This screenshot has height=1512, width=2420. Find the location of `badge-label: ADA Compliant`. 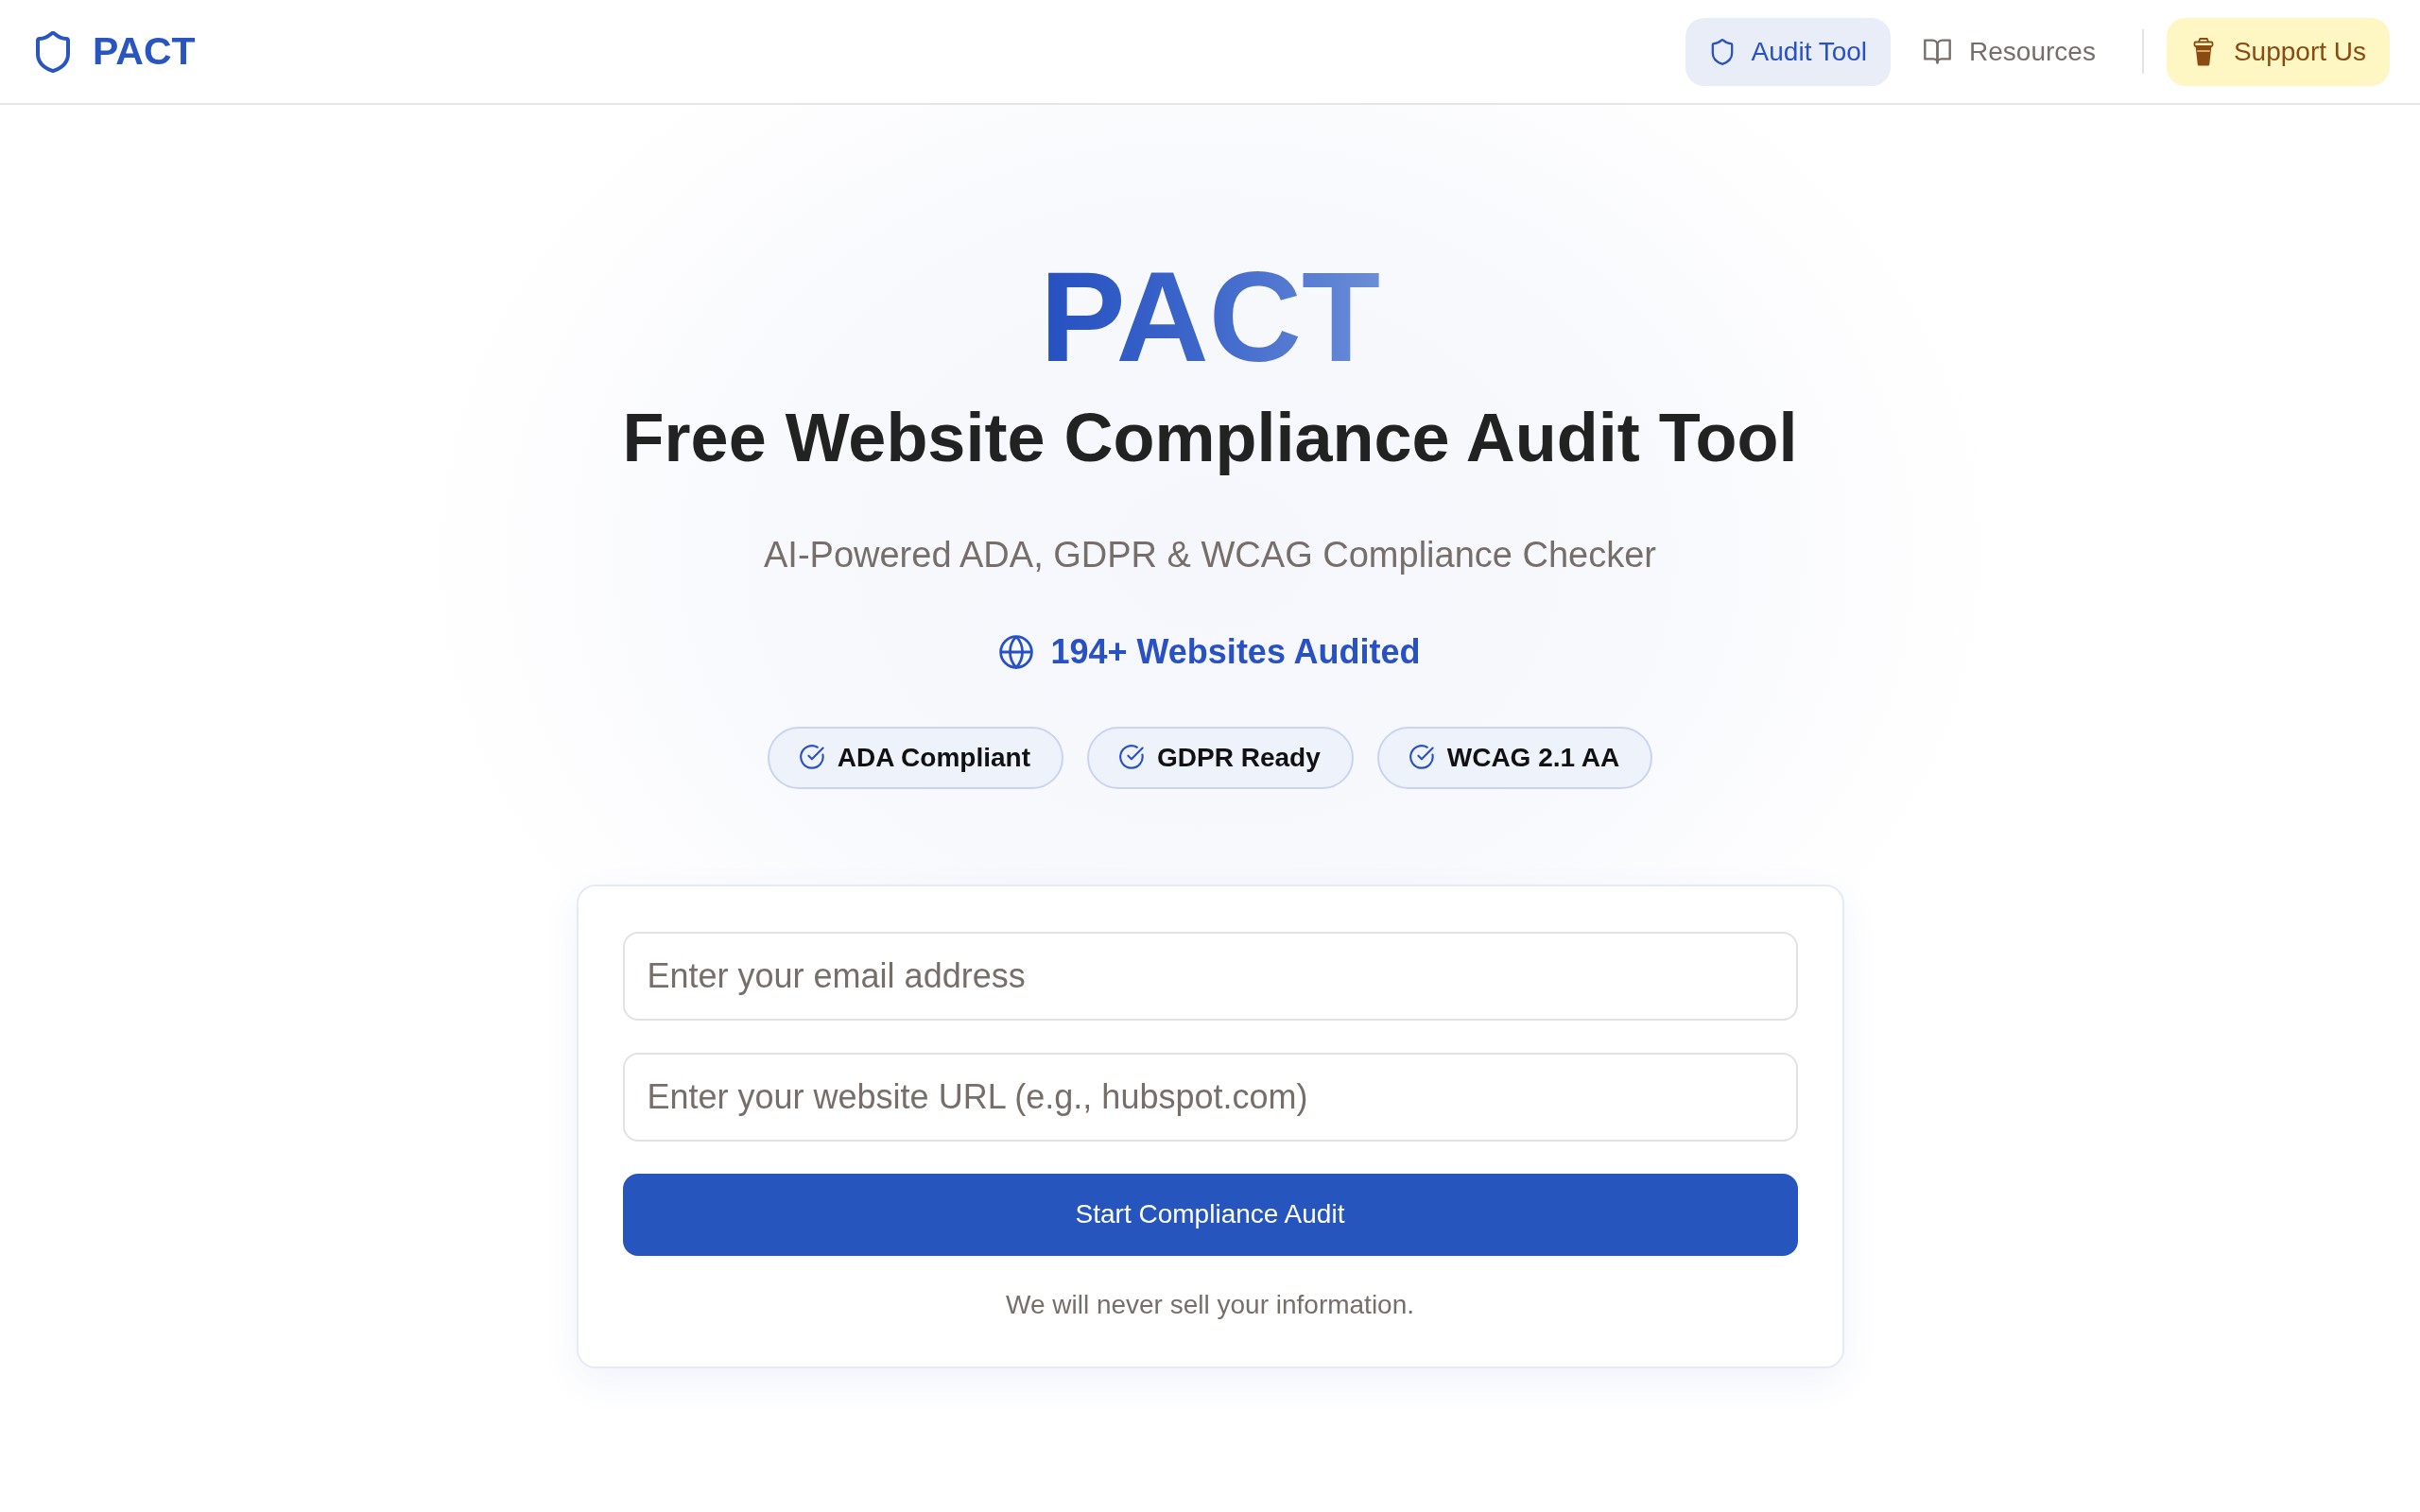

badge-label: ADA Compliant is located at coordinates (934, 757).